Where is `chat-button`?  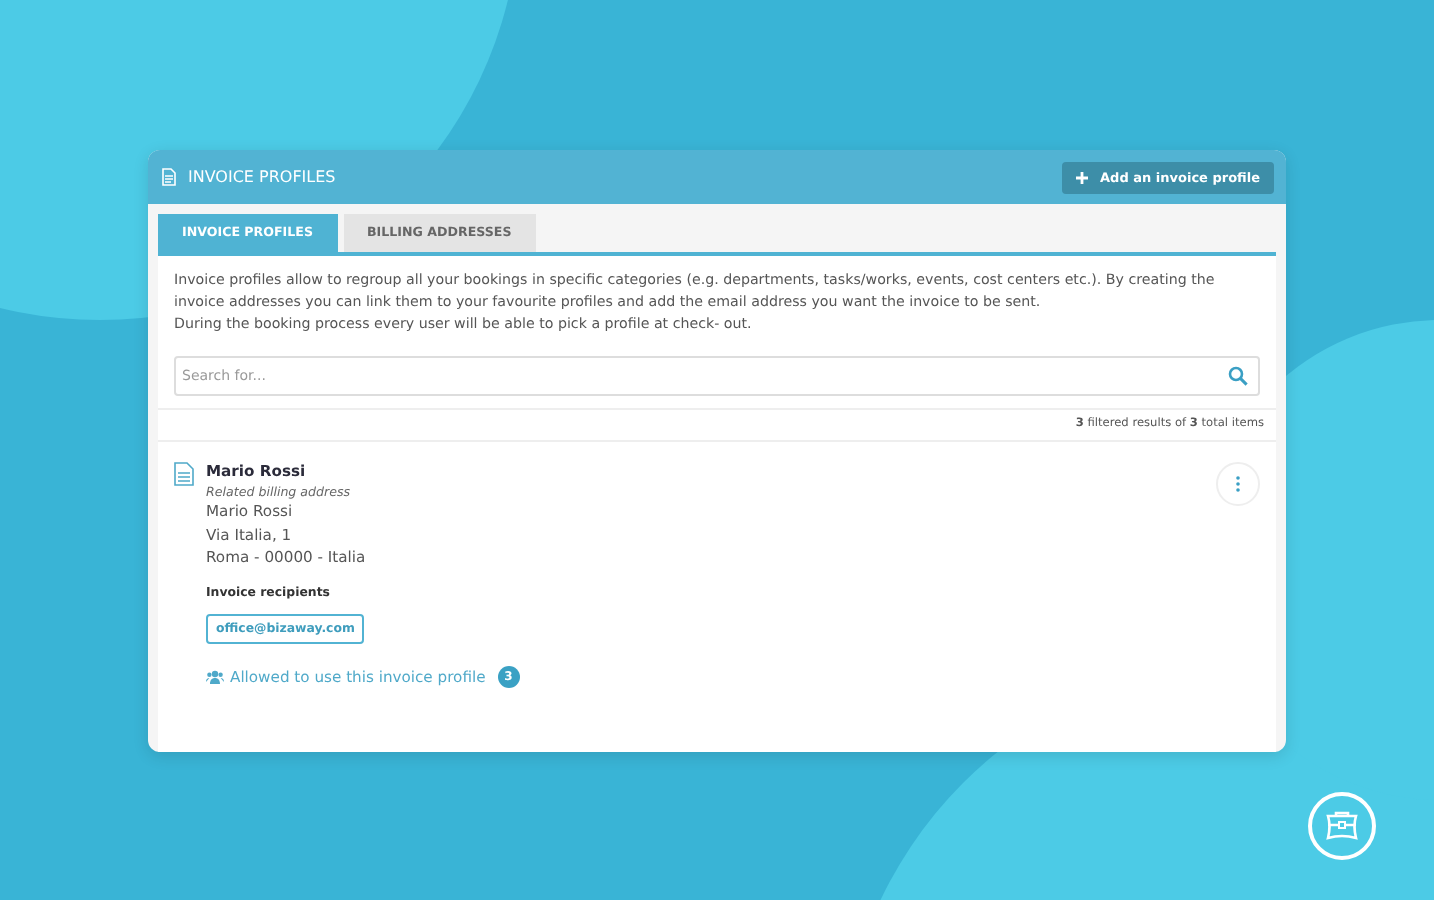 chat-button is located at coordinates (1342, 826).